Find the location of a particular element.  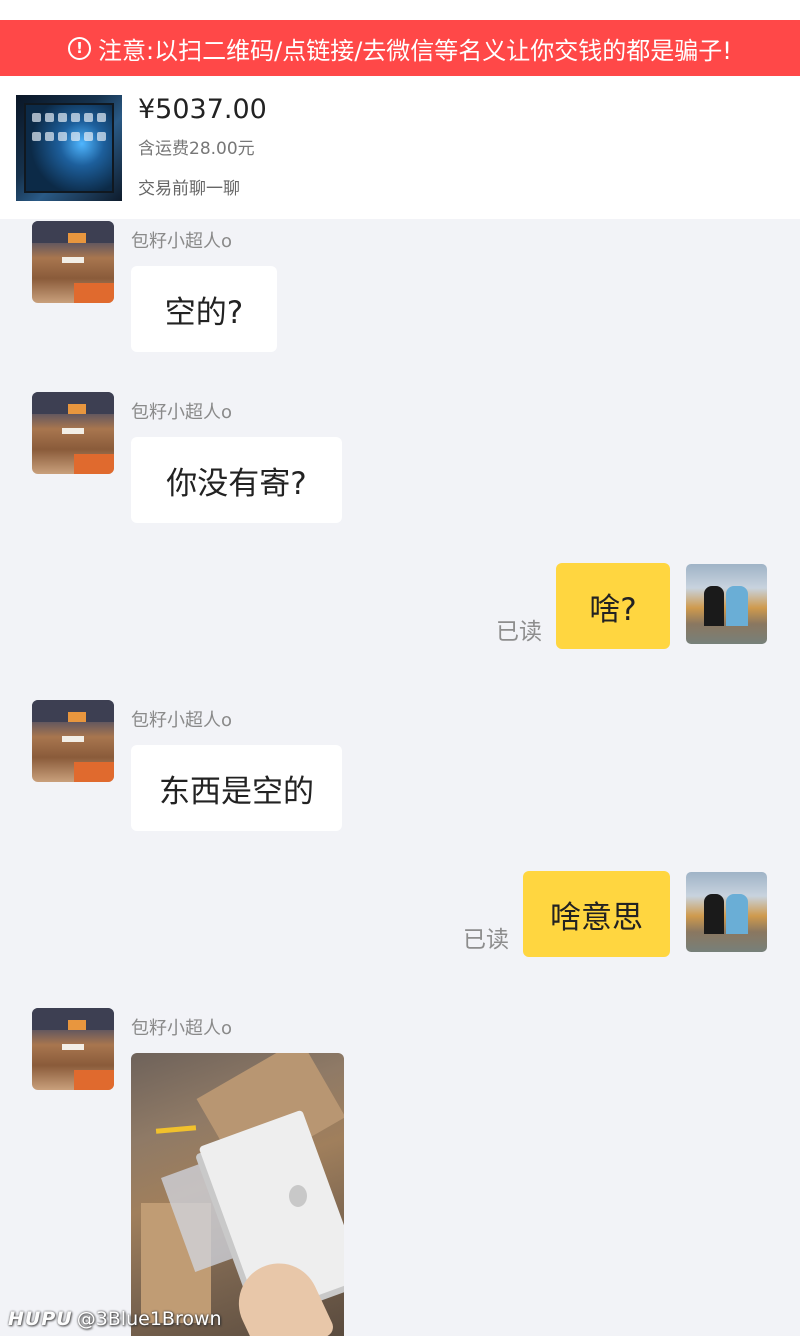

chat-before-trade-note: 交易前聊一聊 is located at coordinates (189, 189).